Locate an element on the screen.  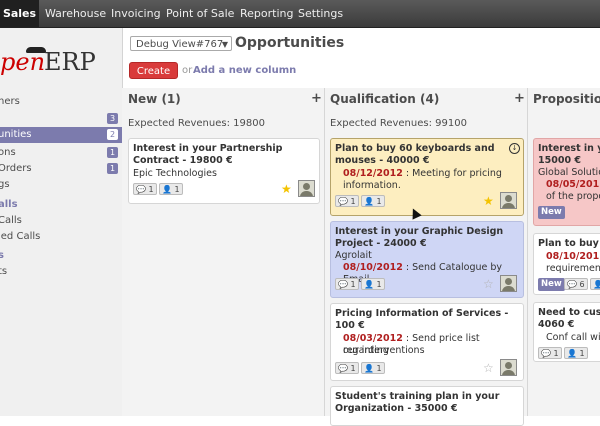
column-title: New (1) is located at coordinates (154, 99).